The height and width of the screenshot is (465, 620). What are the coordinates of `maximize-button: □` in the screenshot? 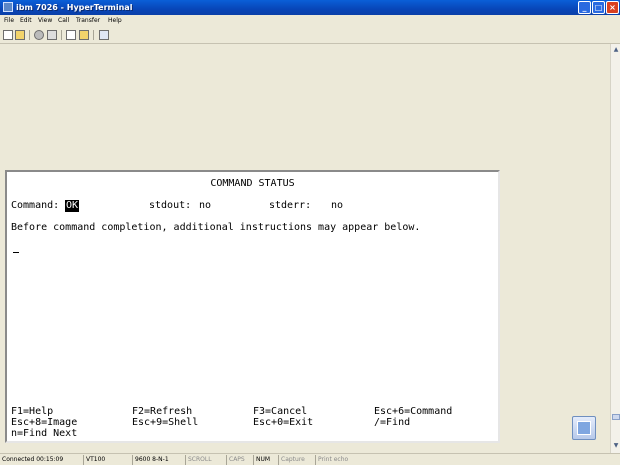 It's located at (598, 7).